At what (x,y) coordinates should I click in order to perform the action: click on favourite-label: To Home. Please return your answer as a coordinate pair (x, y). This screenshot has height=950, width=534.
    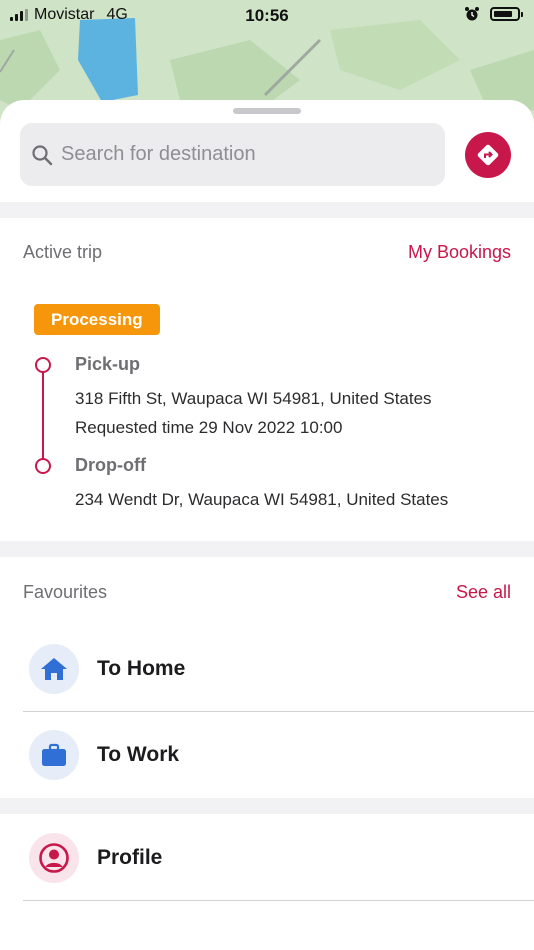
    Looking at the image, I should click on (141, 668).